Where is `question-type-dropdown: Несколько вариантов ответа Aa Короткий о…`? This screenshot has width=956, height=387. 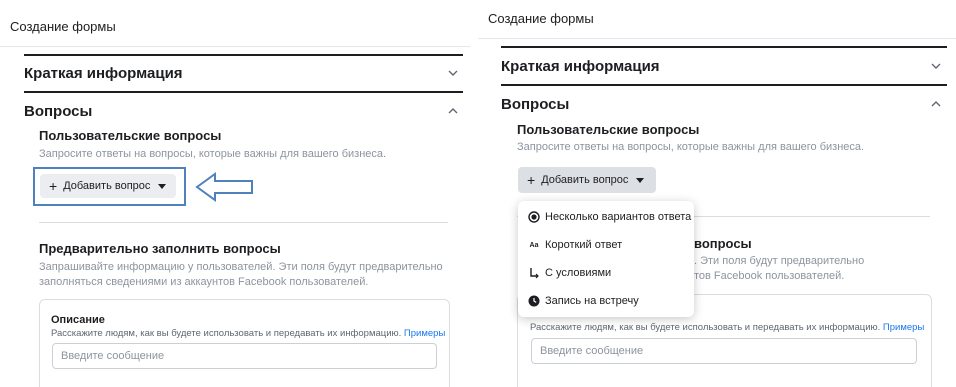 question-type-dropdown: Несколько вариантов ответа Aa Короткий о… is located at coordinates (606, 259).